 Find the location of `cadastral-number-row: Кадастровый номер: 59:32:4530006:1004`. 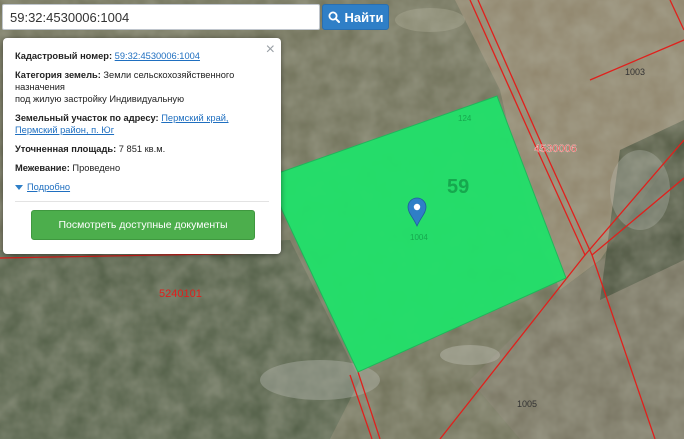

cadastral-number-row: Кадастровый номер: 59:32:4530006:1004 is located at coordinates (142, 56).